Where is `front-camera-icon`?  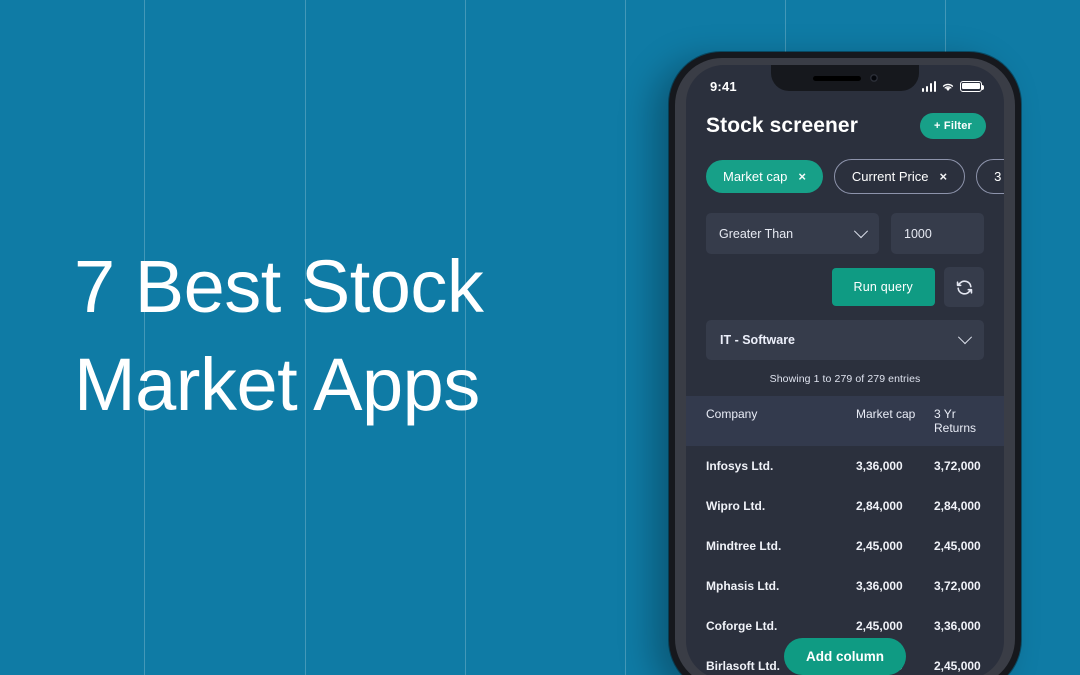 front-camera-icon is located at coordinates (873, 78).